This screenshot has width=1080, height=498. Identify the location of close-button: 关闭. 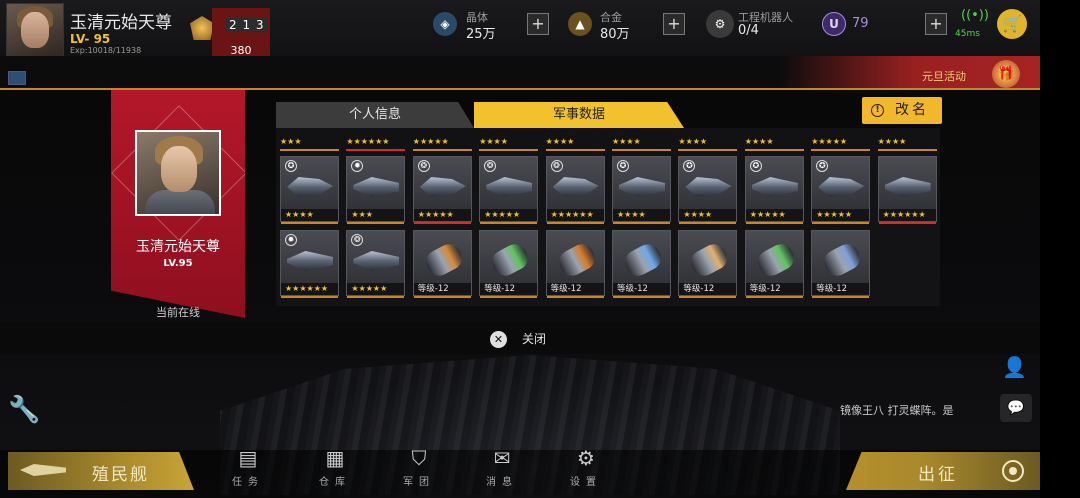
(534, 338).